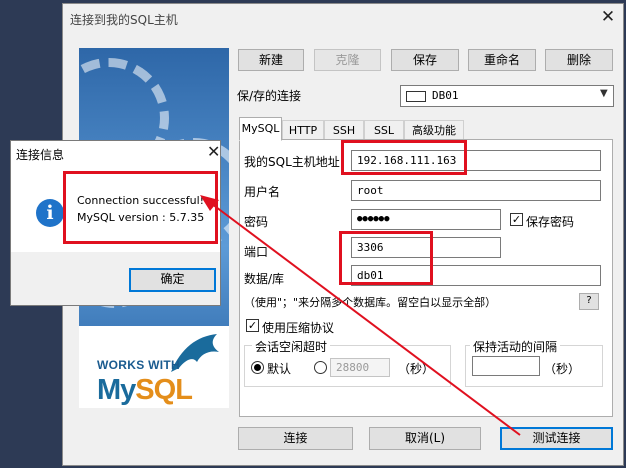 This screenshot has width=626, height=468. What do you see at coordinates (145, 390) in the screenshot?
I see `mysql-logo: MySQL` at bounding box center [145, 390].